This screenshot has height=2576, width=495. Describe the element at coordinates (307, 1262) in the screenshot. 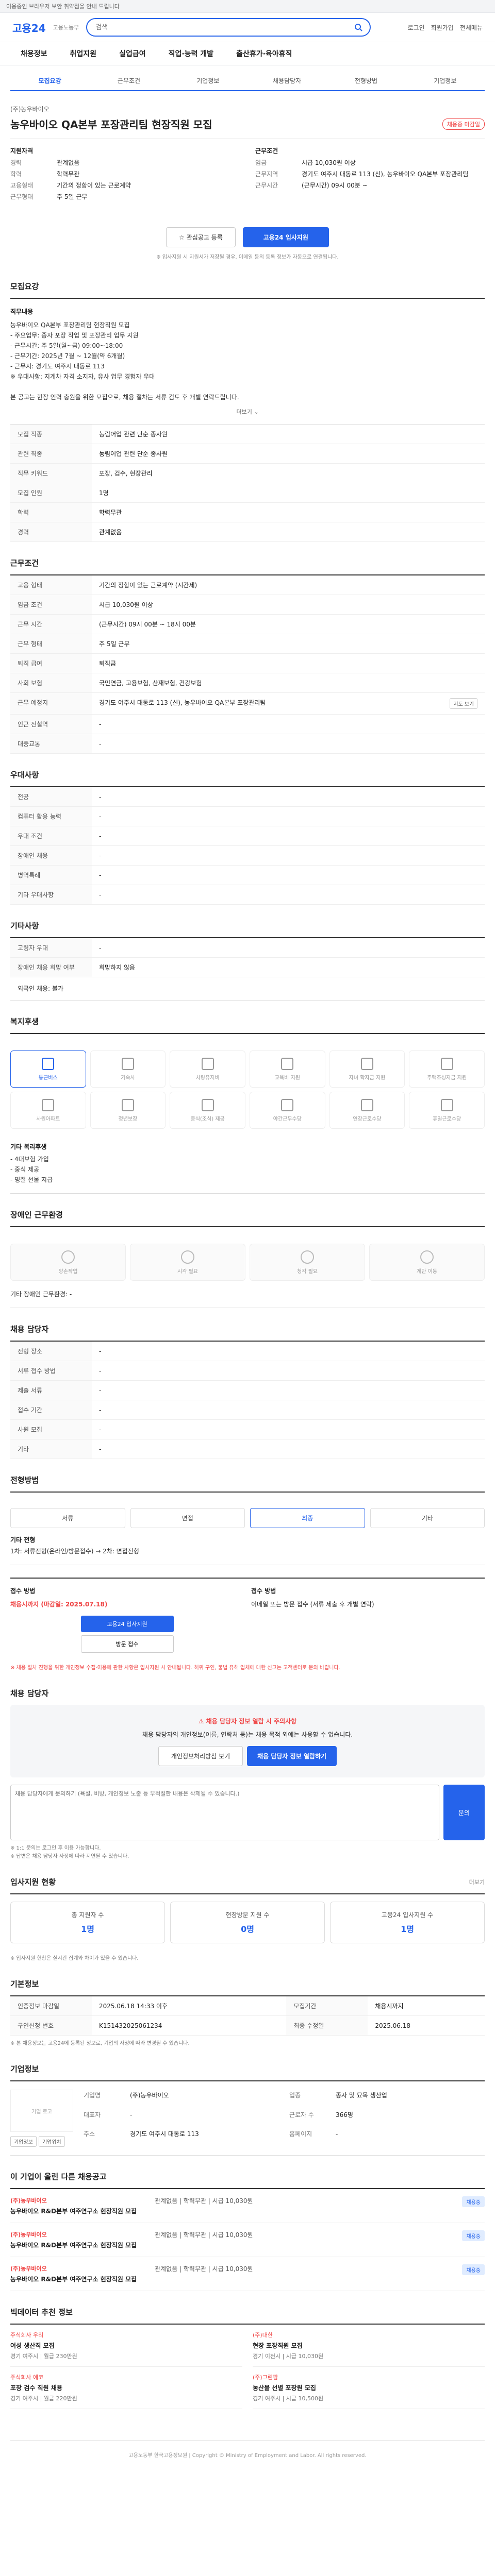

I see `env-item: 청각 필요` at that location.